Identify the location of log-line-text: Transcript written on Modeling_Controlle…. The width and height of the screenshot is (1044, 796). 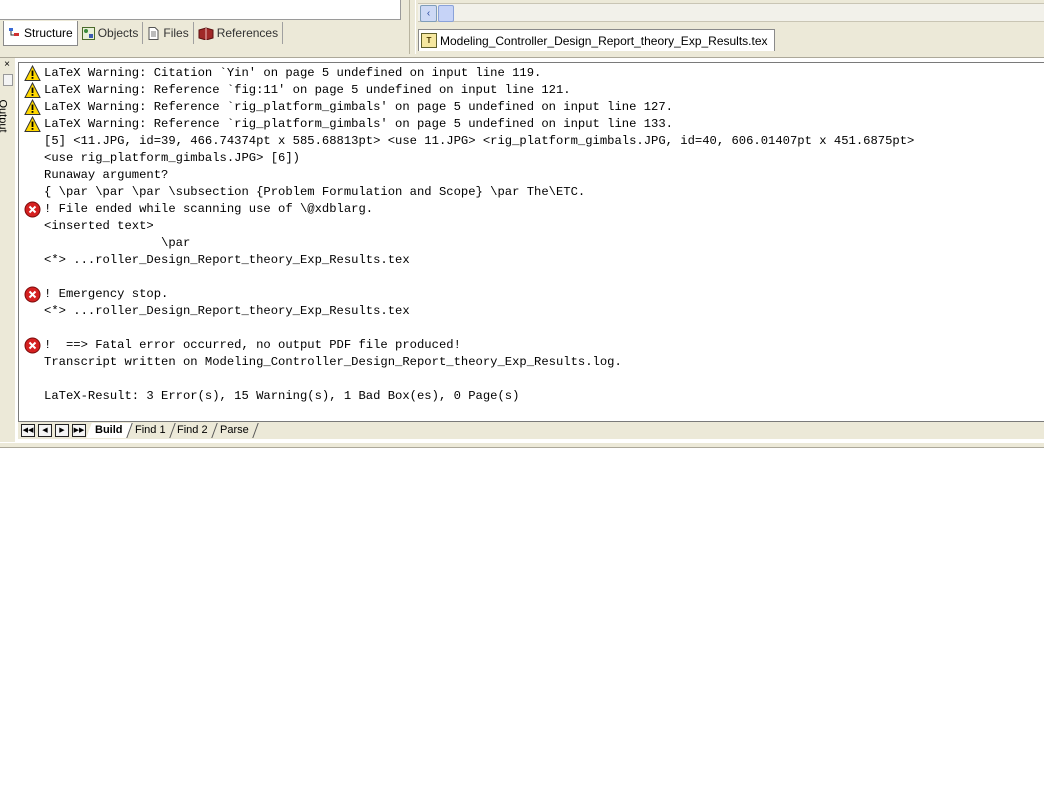
(333, 362).